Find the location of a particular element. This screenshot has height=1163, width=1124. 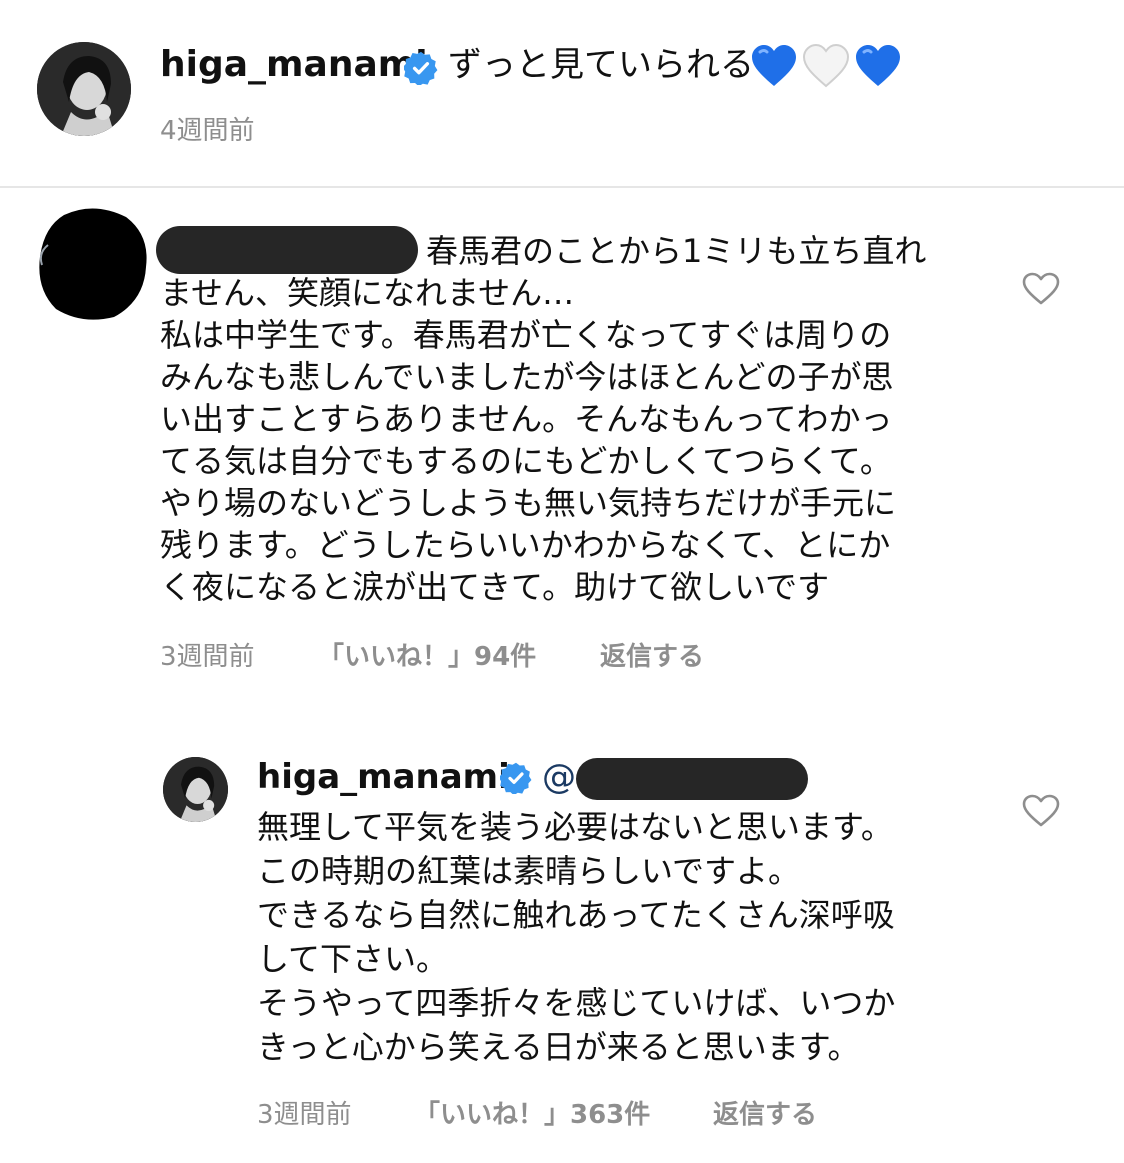

reply-line: そうやって四季折々を感じていけば、いつか is located at coordinates (576, 1003).